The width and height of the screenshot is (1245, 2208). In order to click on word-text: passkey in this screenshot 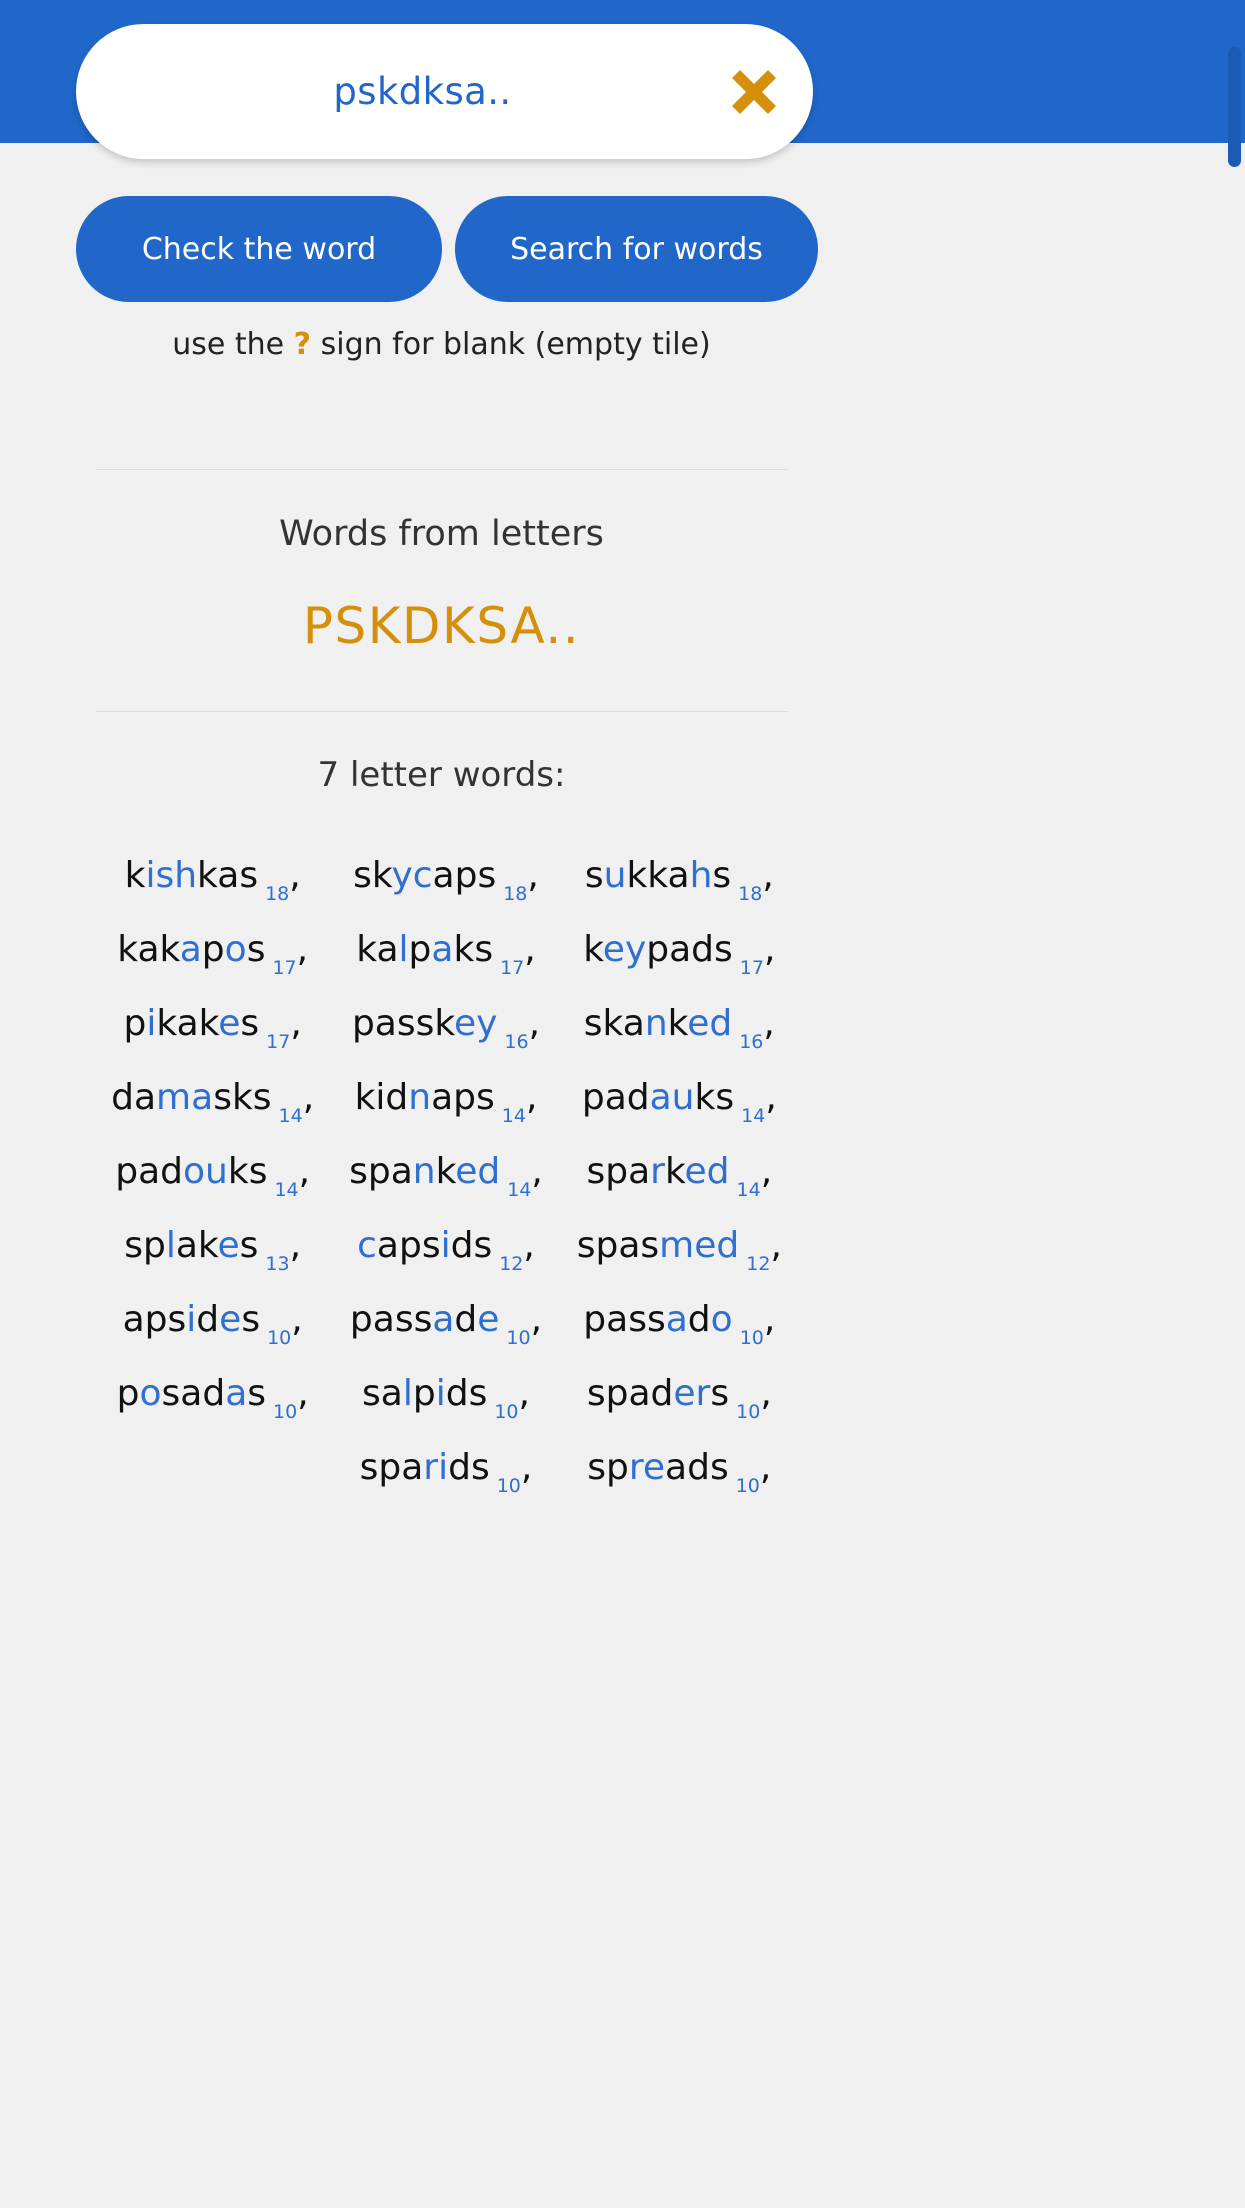, I will do `click(424, 1023)`.